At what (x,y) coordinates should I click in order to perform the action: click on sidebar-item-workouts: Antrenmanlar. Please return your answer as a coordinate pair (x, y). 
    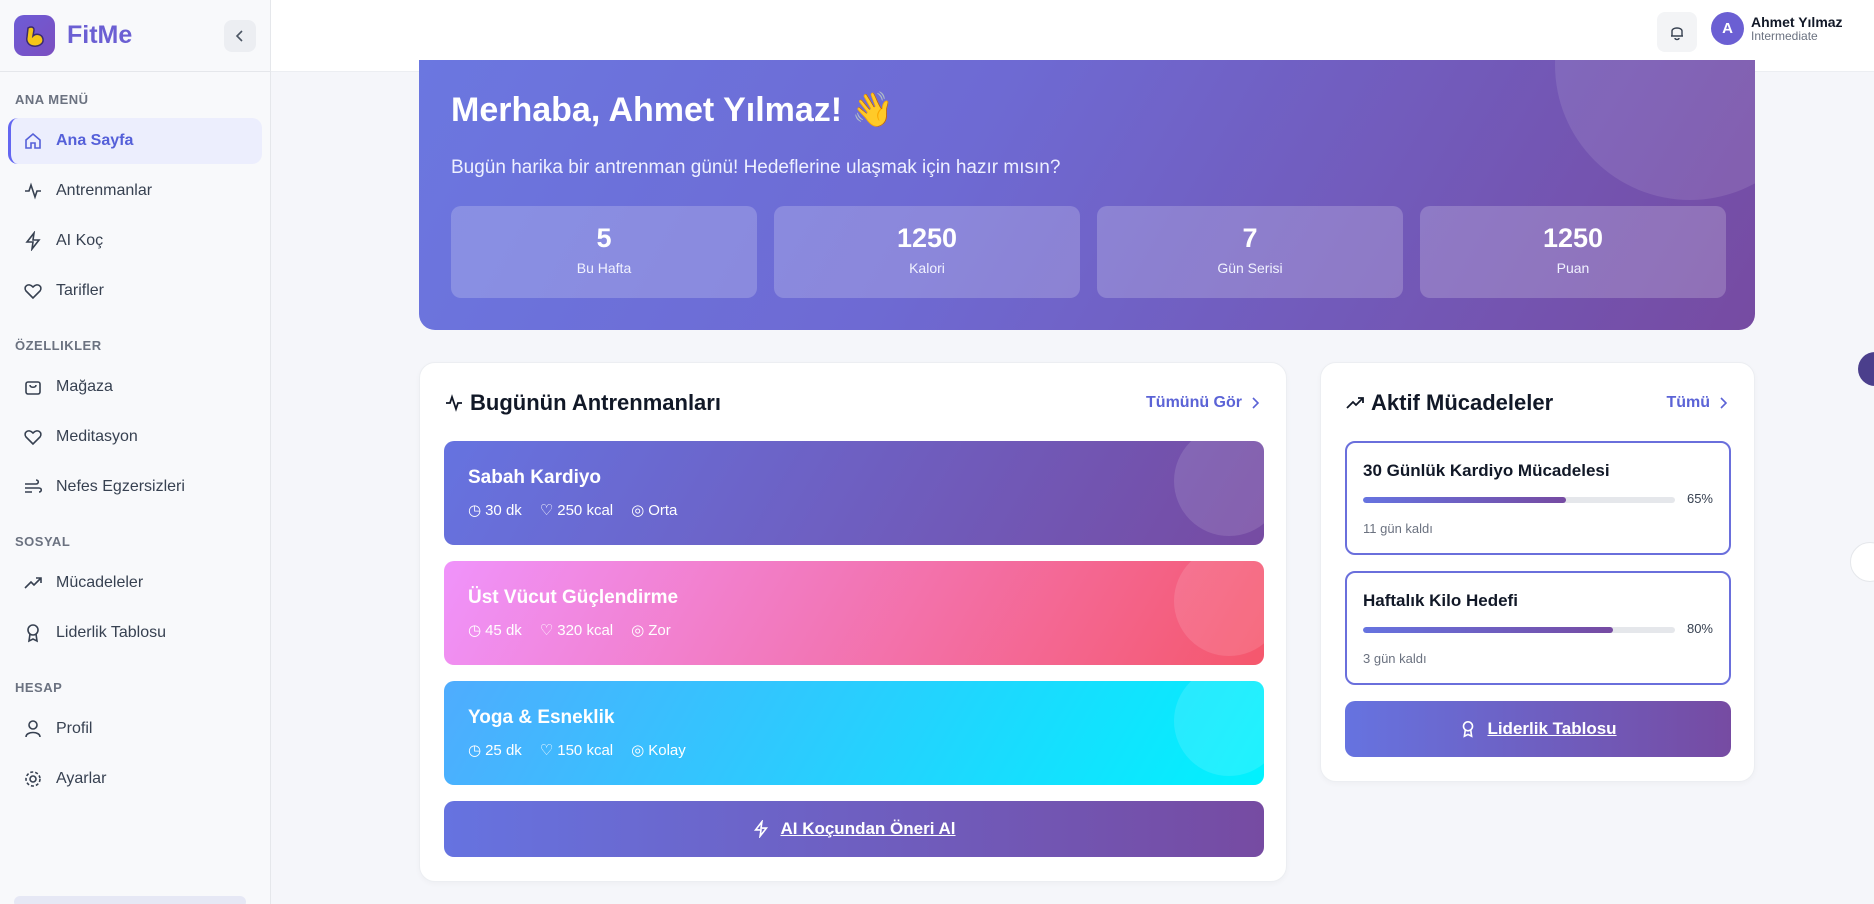
    Looking at the image, I should click on (135, 191).